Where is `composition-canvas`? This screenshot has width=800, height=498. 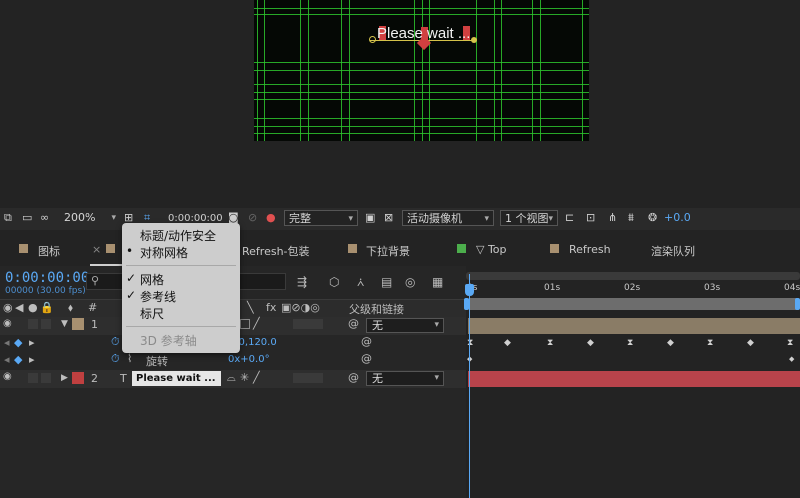 composition-canvas is located at coordinates (421, 70).